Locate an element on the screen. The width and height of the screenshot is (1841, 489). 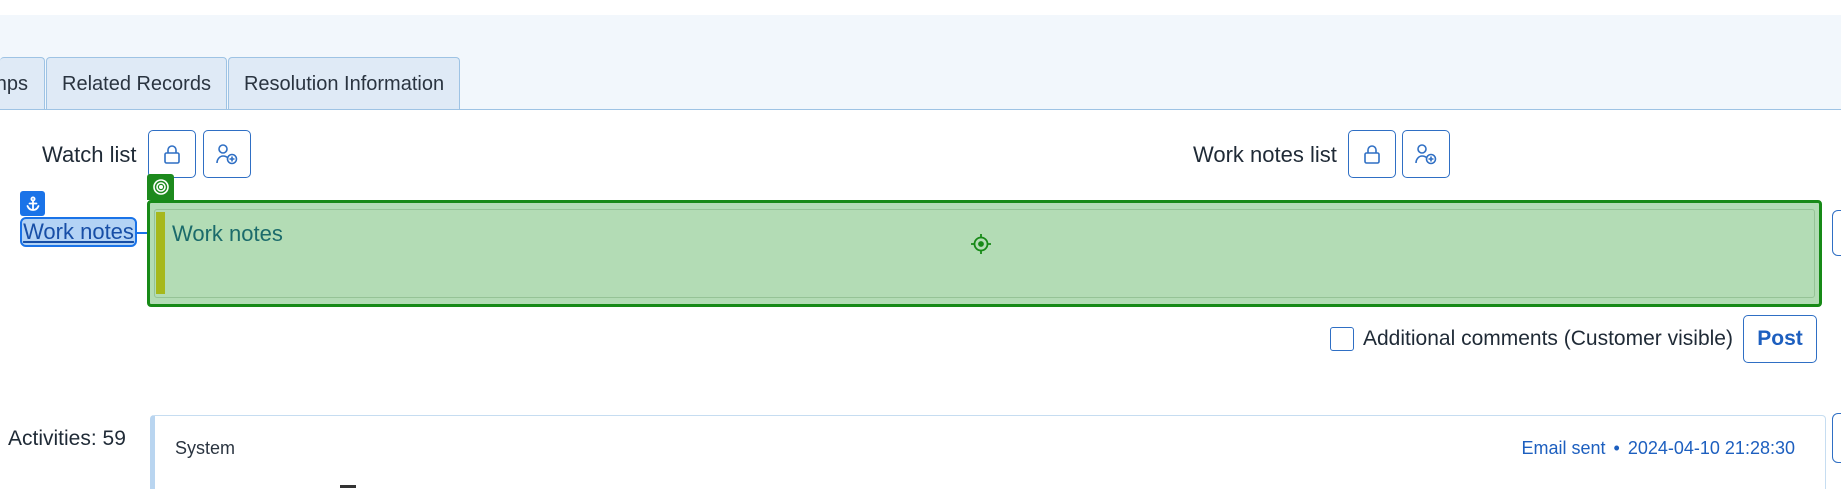
activity-meta: Email sent • 2024-04-10 21:28:30 is located at coordinates (1658, 448).